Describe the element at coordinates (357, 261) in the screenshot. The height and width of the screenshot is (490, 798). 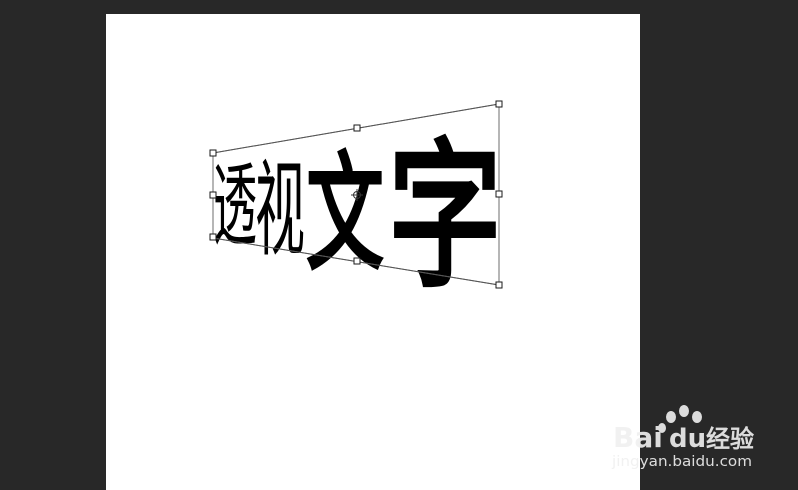
I see `edge-handle-bottom-middle` at that location.